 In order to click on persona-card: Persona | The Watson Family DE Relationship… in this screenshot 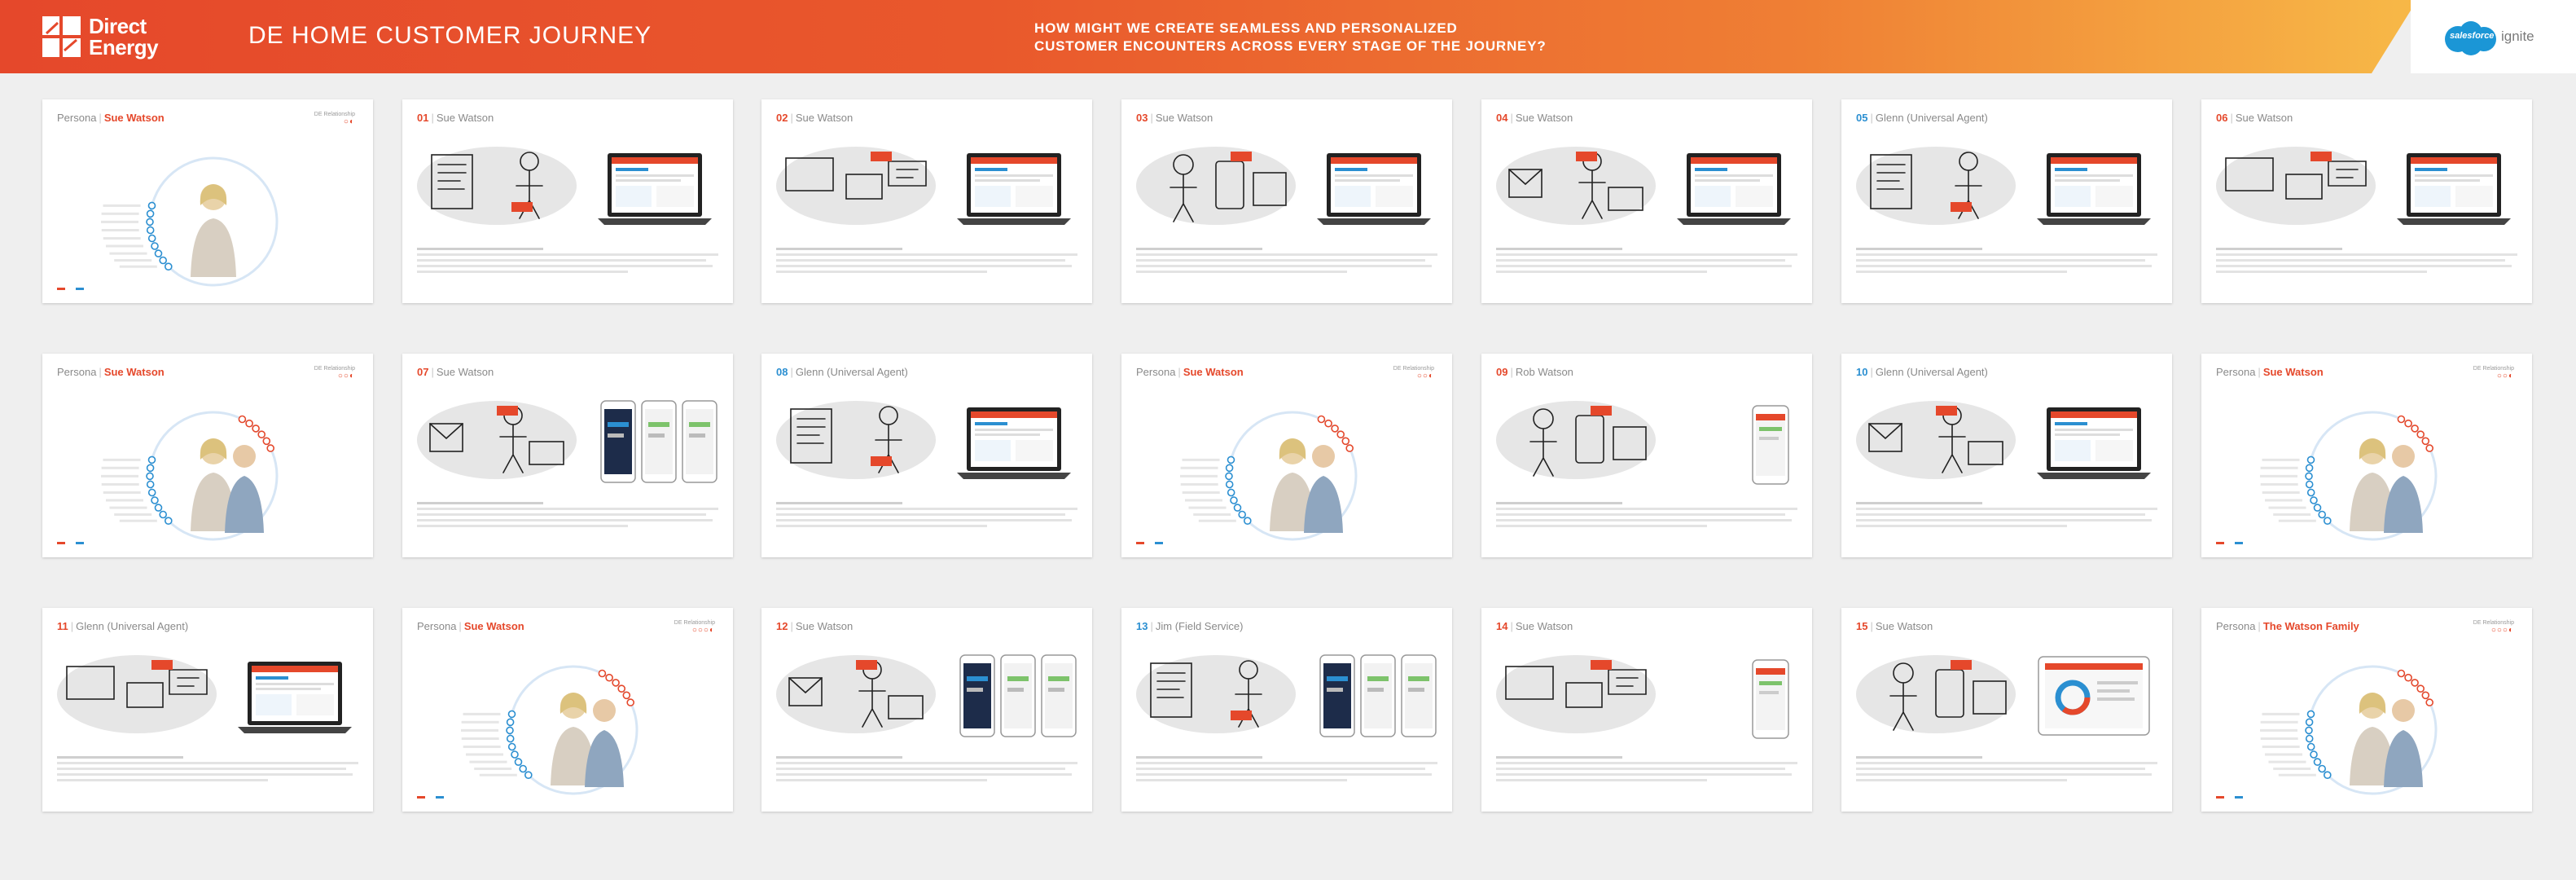, I will do `click(2366, 710)`.